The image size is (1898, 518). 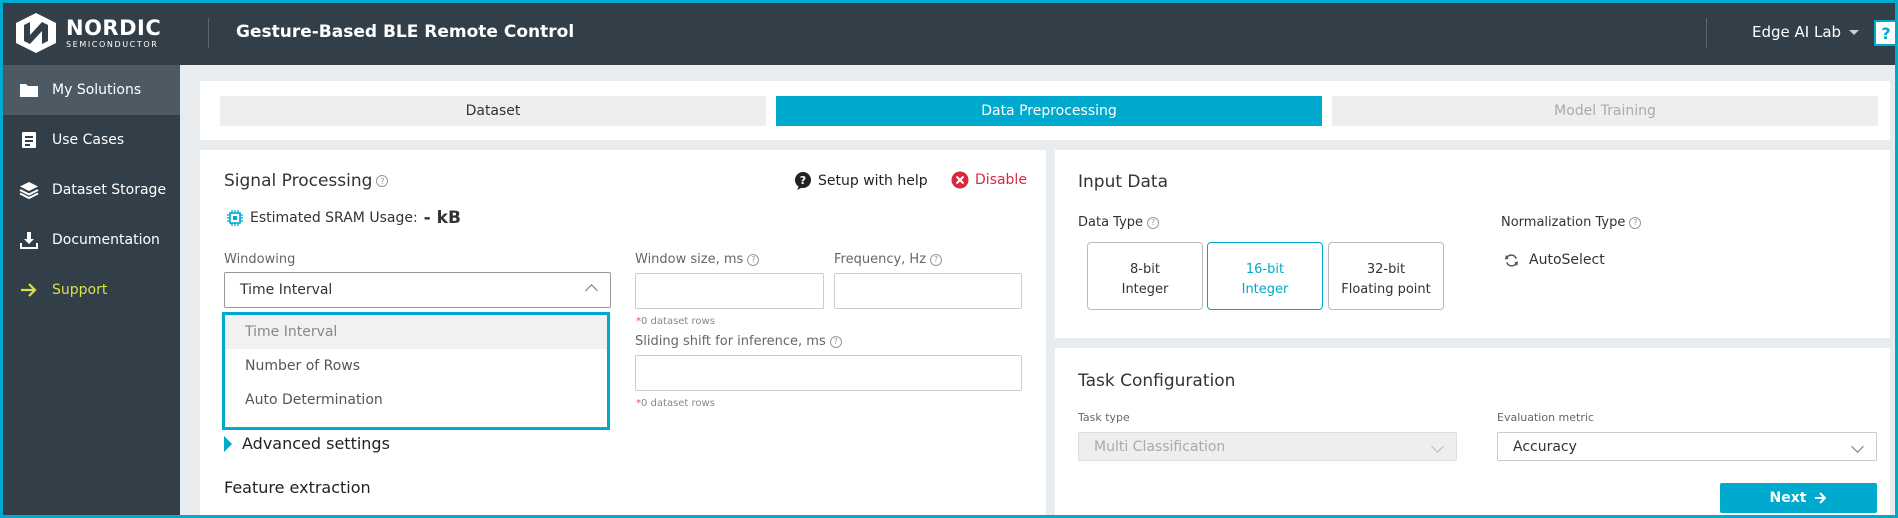 What do you see at coordinates (960, 180) in the screenshot?
I see `close-circle-icon` at bounding box center [960, 180].